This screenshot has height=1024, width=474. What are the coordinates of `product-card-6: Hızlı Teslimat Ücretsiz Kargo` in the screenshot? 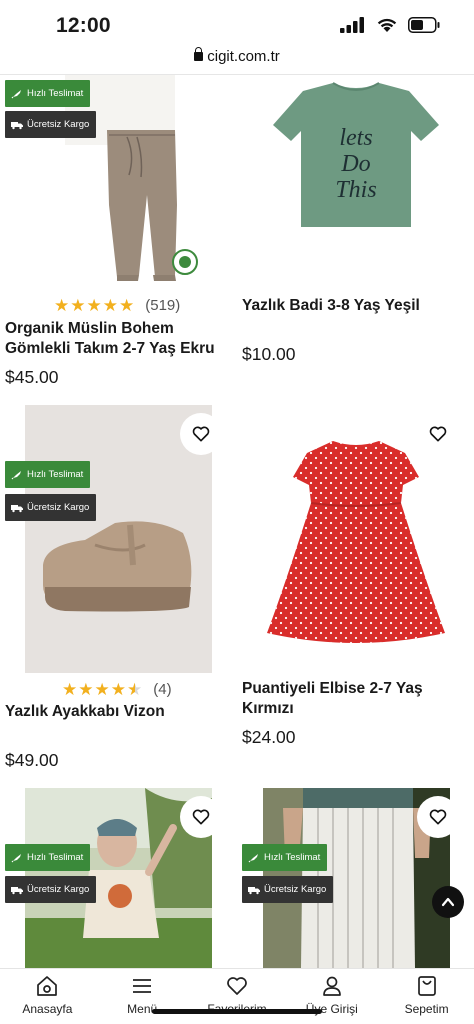 It's located at (355, 878).